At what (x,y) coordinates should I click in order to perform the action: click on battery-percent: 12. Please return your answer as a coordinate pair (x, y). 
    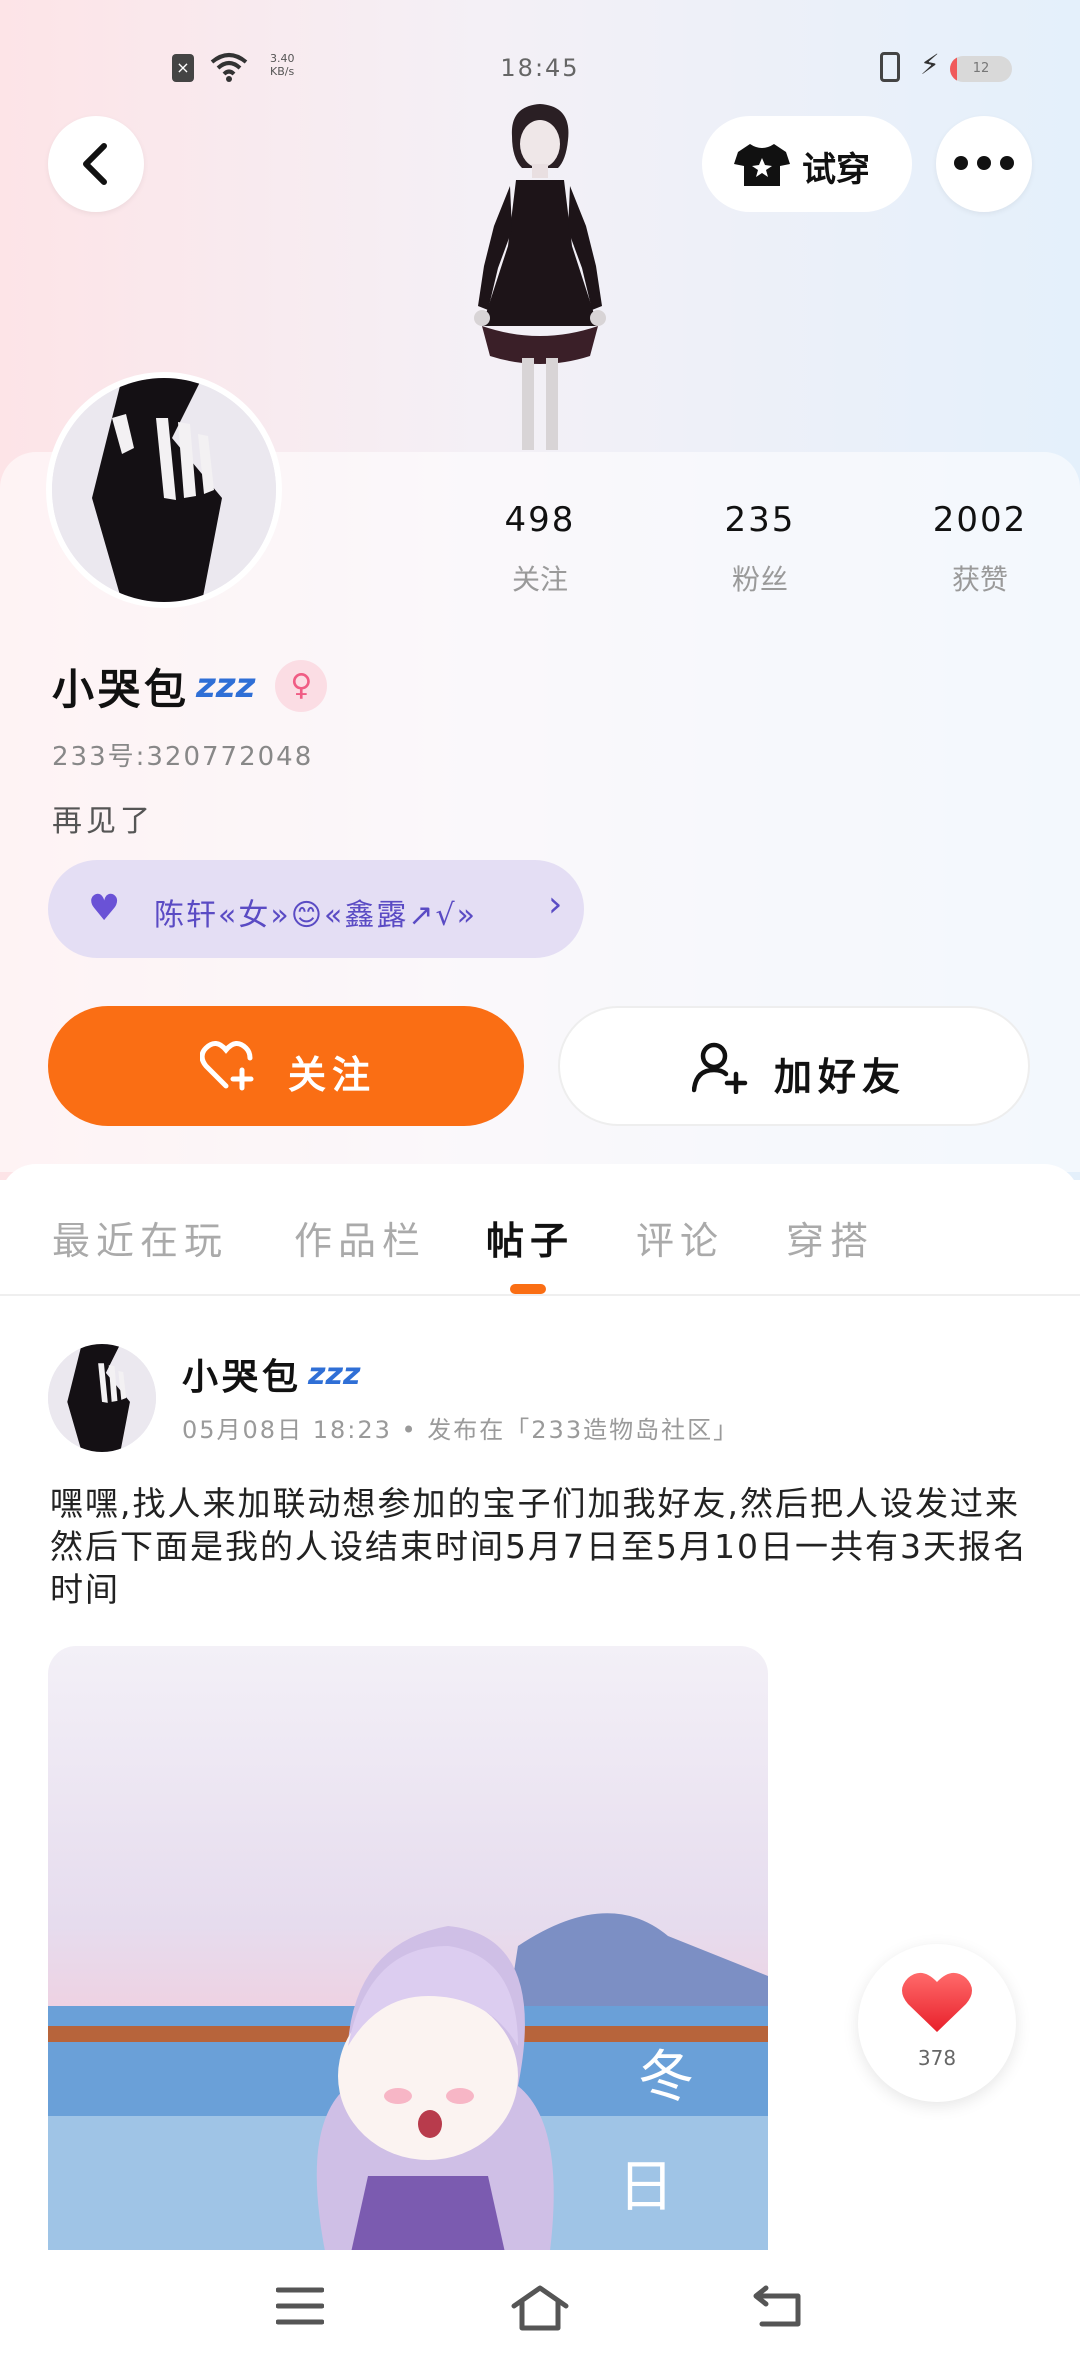
    Looking at the image, I should click on (981, 68).